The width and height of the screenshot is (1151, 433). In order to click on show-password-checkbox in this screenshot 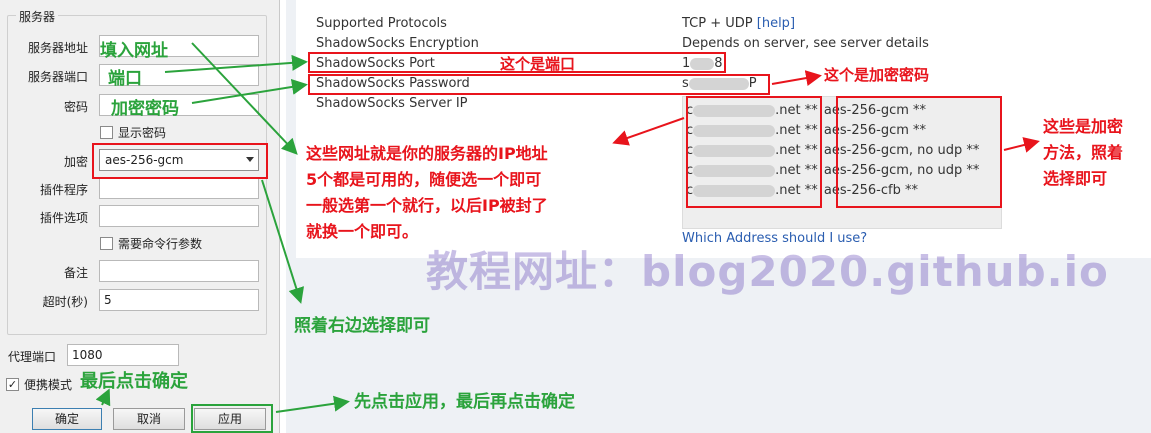, I will do `click(106, 132)`.